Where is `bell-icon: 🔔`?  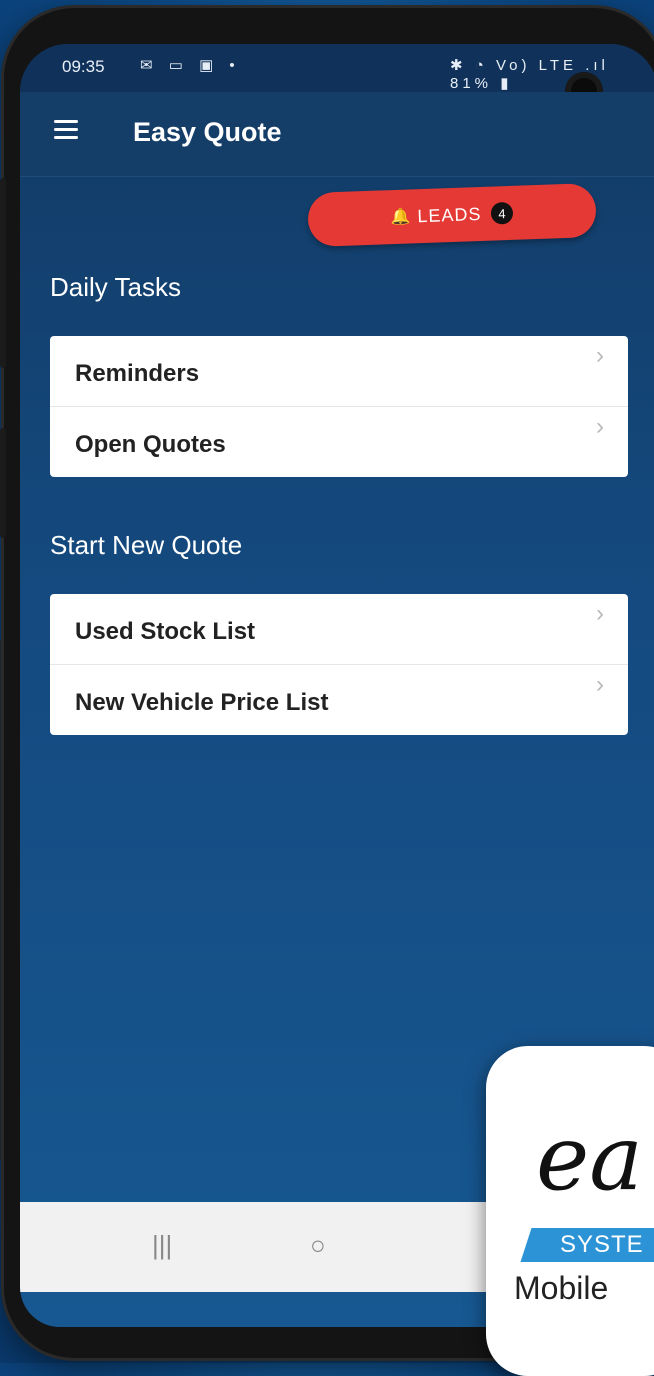 bell-icon: 🔔 is located at coordinates (401, 217).